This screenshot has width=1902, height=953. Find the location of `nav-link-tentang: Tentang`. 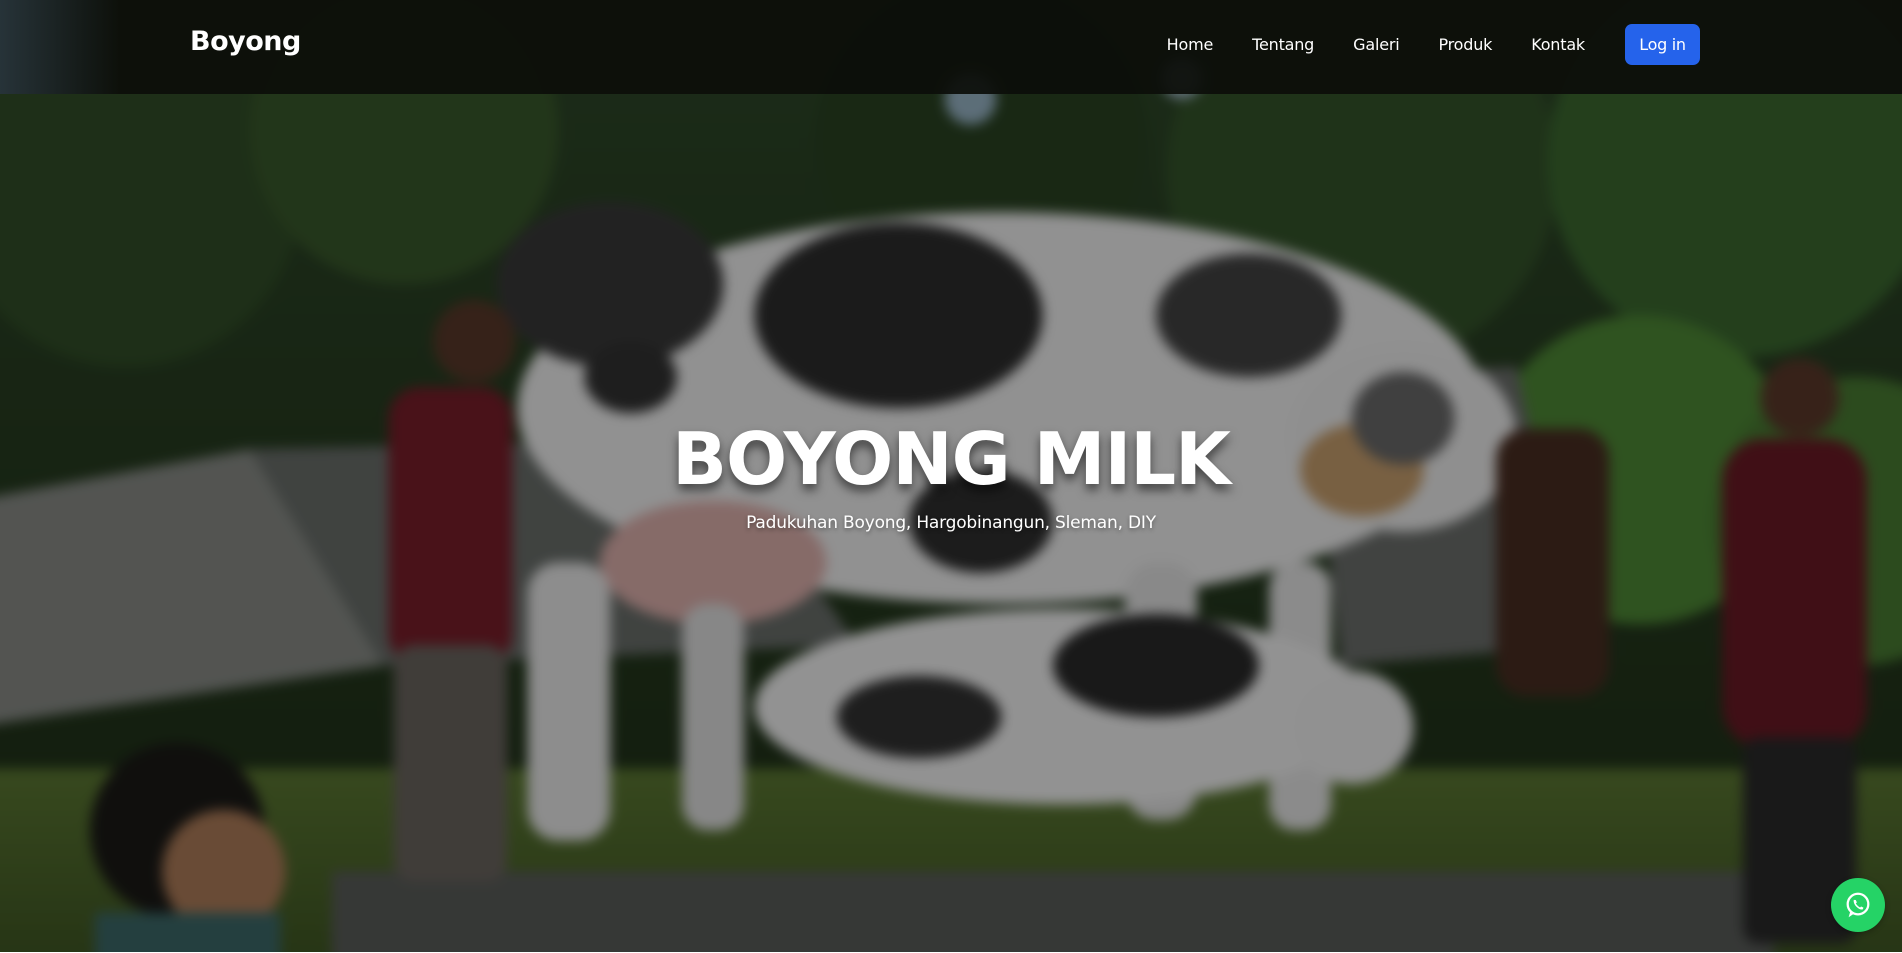

nav-link-tentang: Tentang is located at coordinates (1283, 44).